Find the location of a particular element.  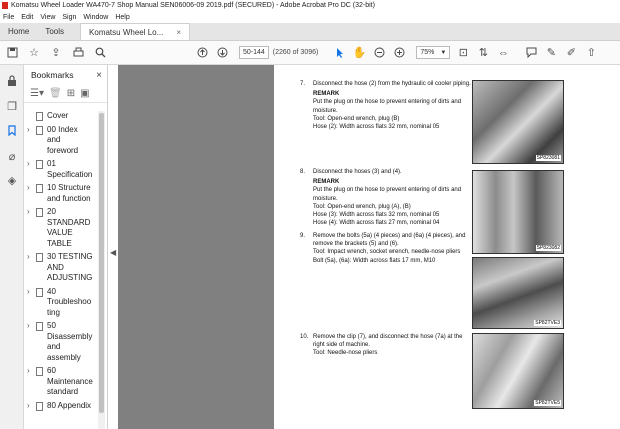

menu-help: Help is located at coordinates (122, 17).